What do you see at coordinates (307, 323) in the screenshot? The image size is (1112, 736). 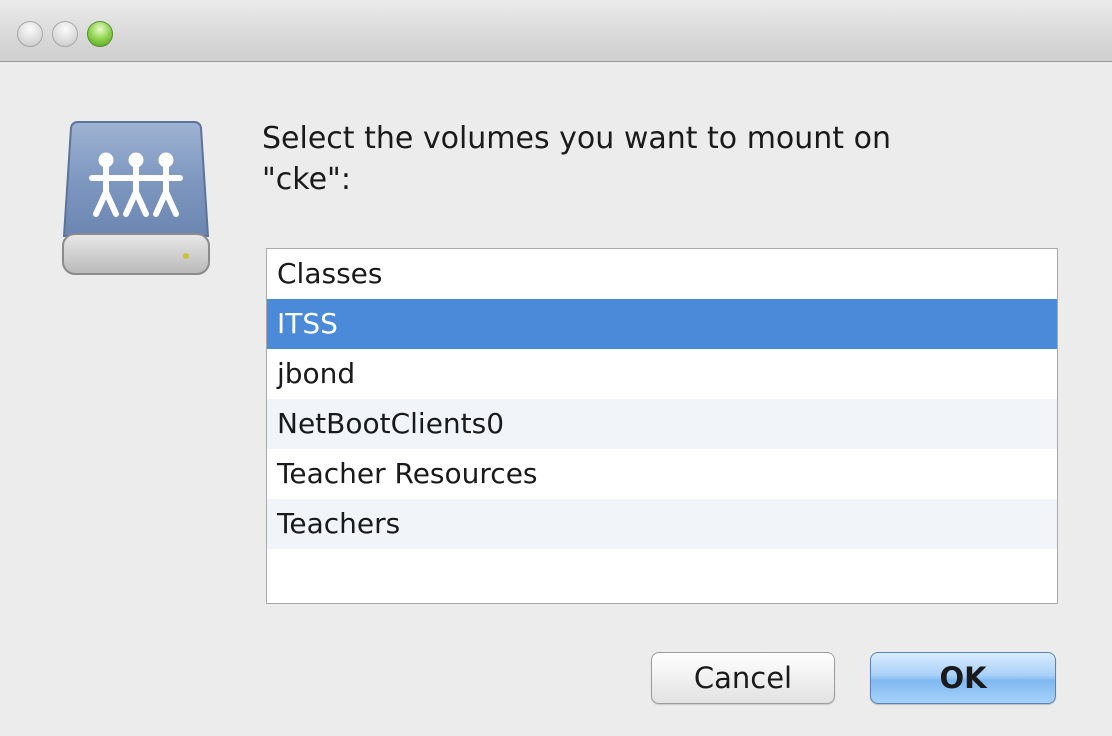 I see `volume-label: ITSS` at bounding box center [307, 323].